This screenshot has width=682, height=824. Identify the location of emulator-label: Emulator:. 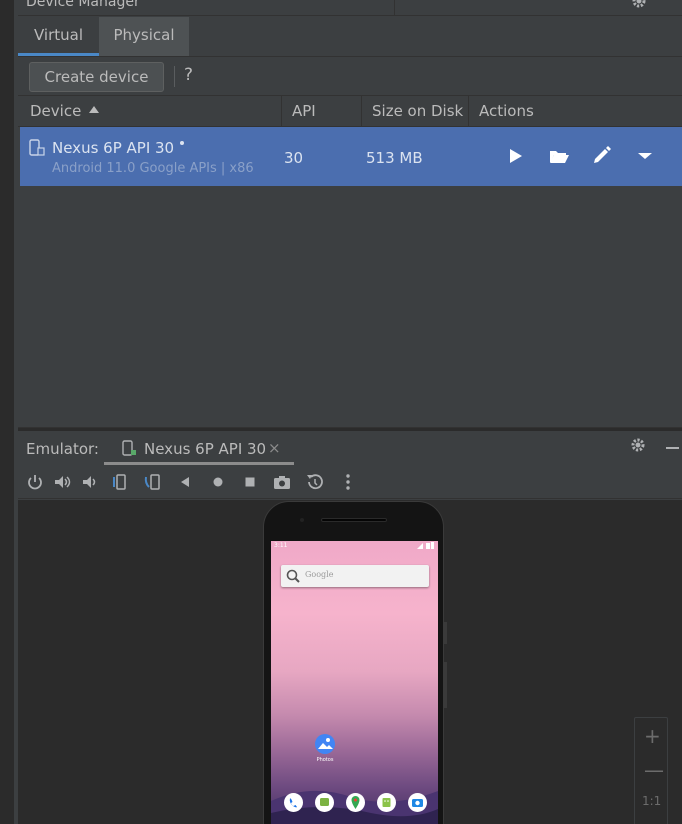
(62, 449).